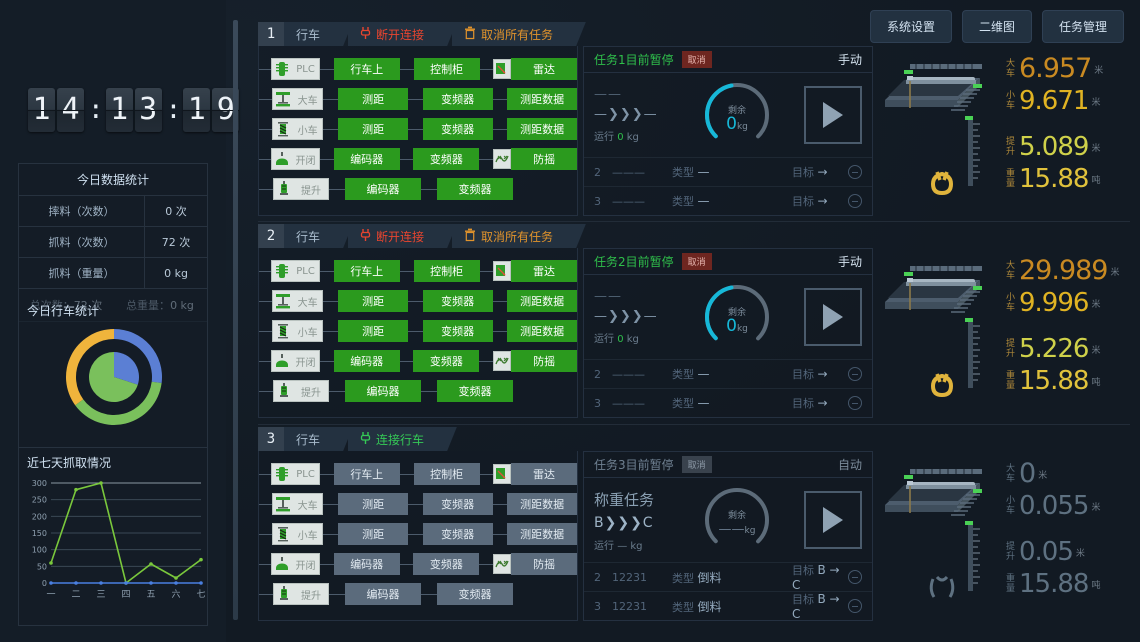  I want to click on task-queue-row: 3 12231 类型 倒料 目标 B → C, so click(728, 606).